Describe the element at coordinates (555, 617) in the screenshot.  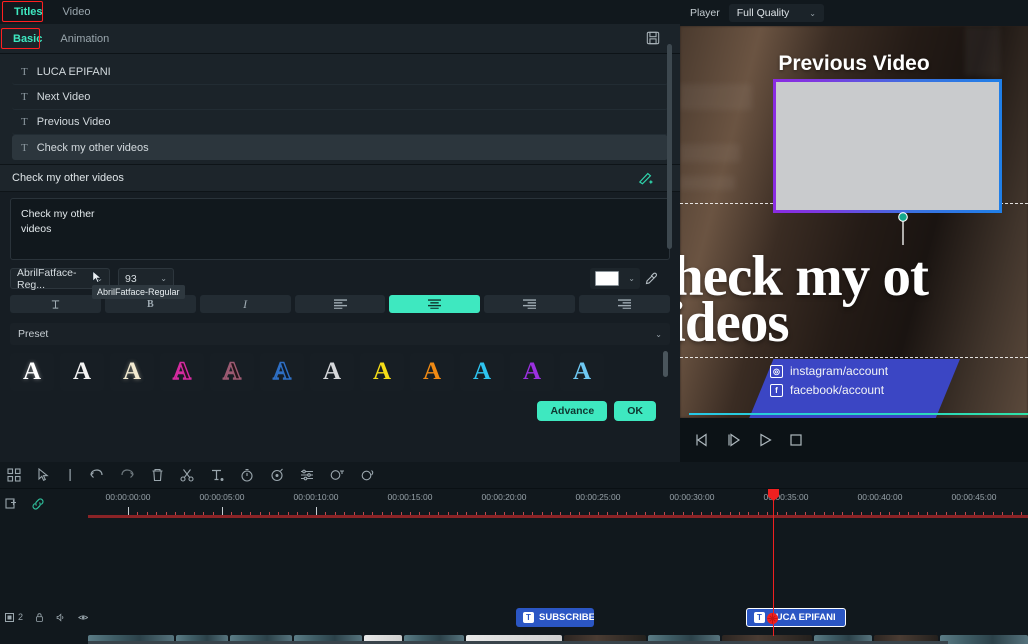
I see `clip-subscribe: T SUBSCRIBE` at that location.